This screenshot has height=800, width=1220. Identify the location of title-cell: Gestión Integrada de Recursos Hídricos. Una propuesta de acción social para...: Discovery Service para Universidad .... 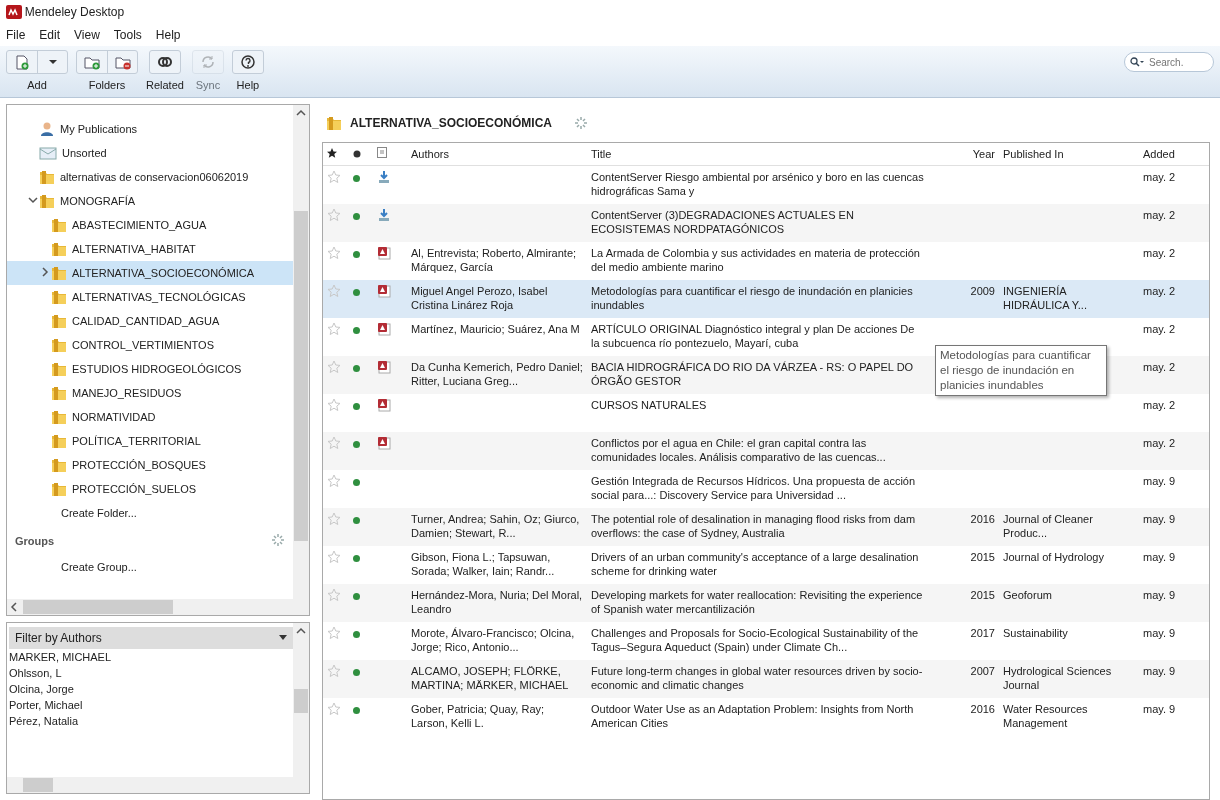
(758, 488).